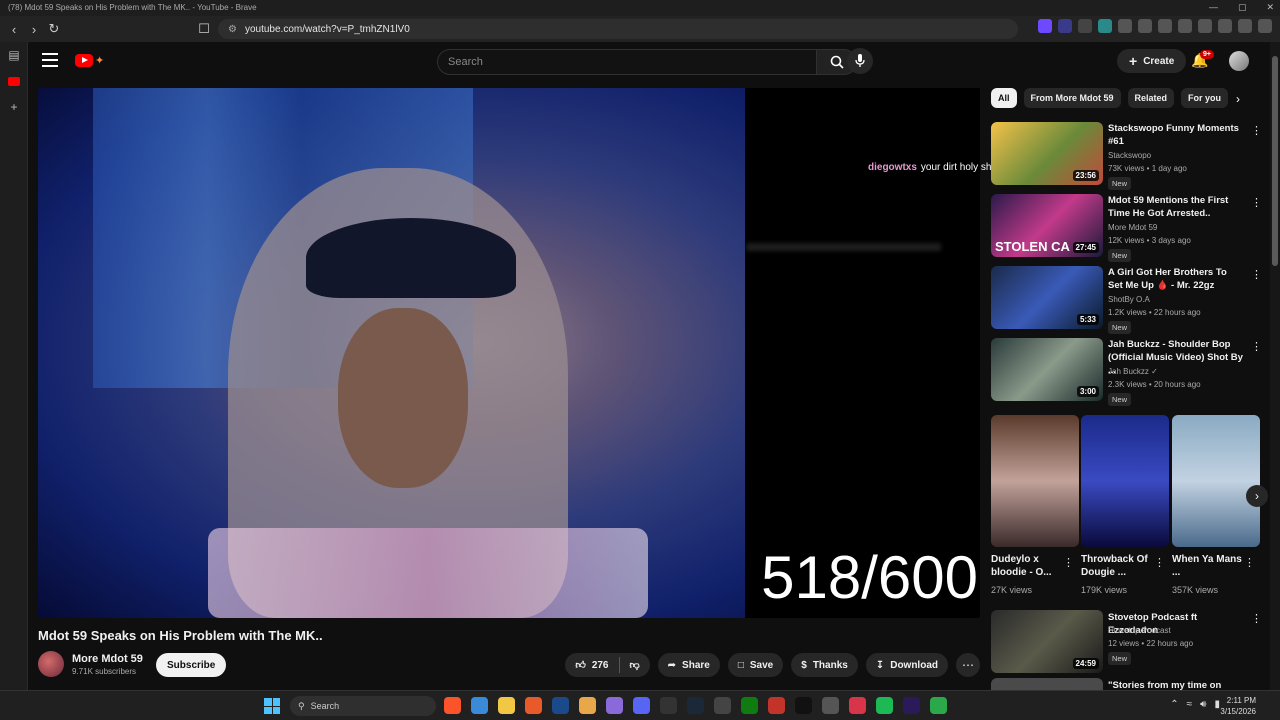 This screenshot has width=1280, height=720. Describe the element at coordinates (1047, 297) in the screenshot. I see `video-thumbnail: 5:33` at that location.